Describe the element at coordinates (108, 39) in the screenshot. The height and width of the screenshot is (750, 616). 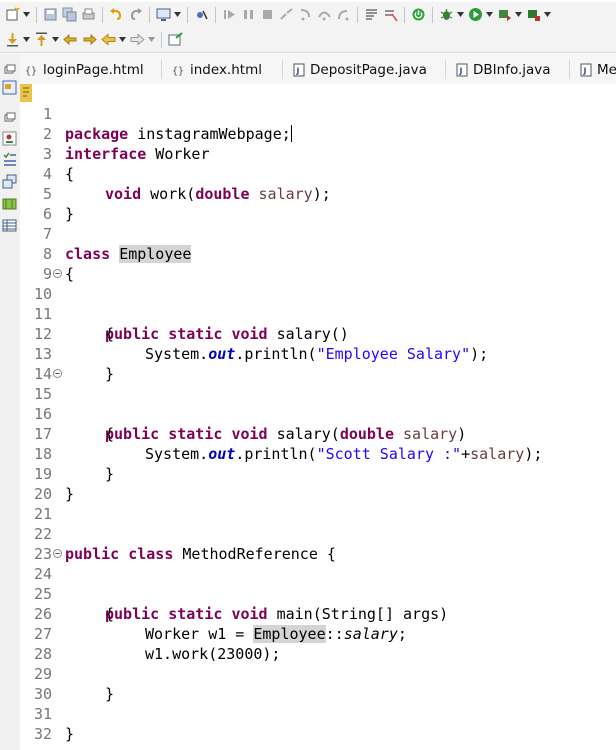
I see `back-icon` at that location.